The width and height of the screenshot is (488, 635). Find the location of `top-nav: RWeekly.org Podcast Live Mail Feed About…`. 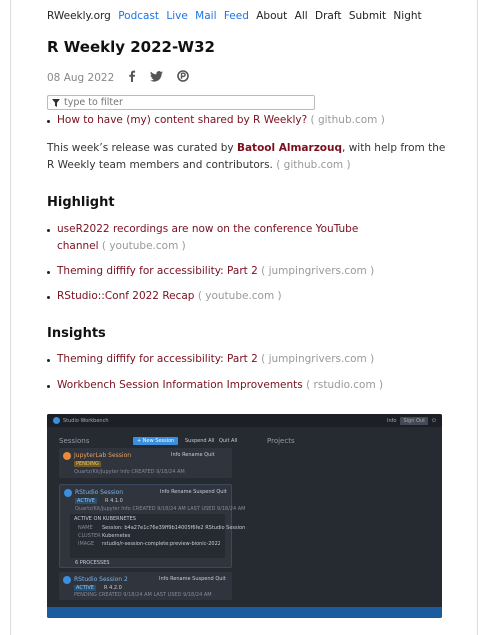

top-nav: RWeekly.org Podcast Live Mail Feed About… is located at coordinates (236, 16).